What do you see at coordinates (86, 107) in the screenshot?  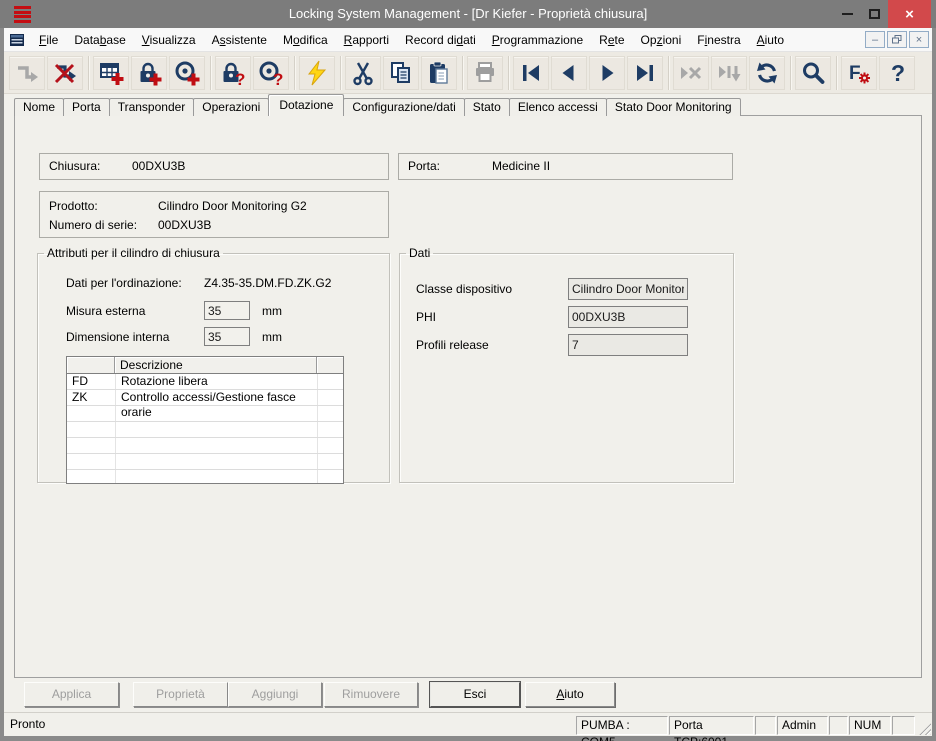 I see `tab-porta: Porta` at bounding box center [86, 107].